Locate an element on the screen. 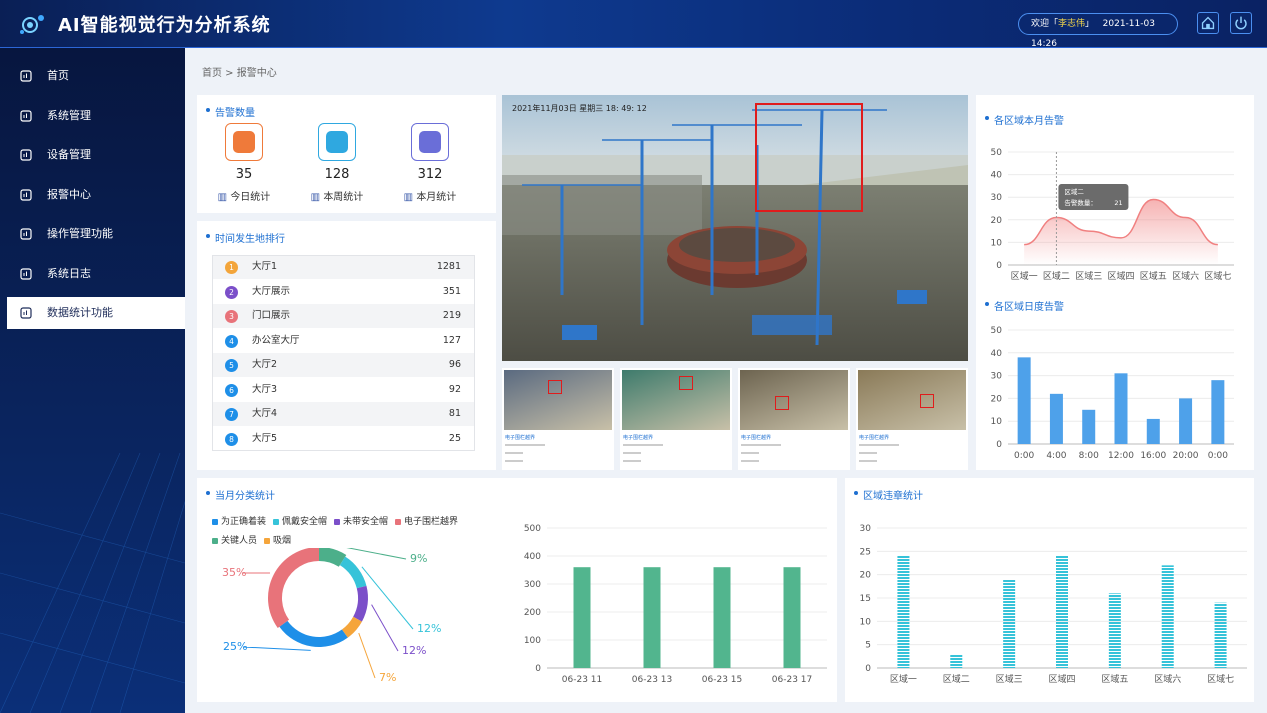 This screenshot has height=713, width=1267. home-icon is located at coordinates (26, 76).